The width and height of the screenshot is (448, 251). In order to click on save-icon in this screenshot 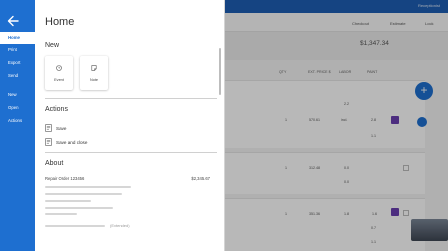, I will do `click(48, 128)`.